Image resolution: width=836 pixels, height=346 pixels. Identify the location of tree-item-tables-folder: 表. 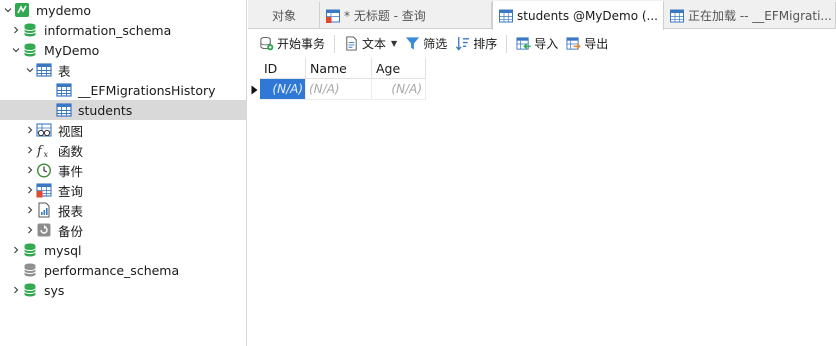
(123, 70).